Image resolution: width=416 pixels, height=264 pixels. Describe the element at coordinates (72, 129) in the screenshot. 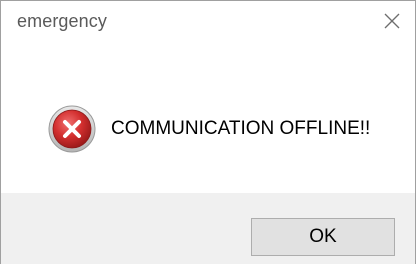

I see `error-icon` at that location.